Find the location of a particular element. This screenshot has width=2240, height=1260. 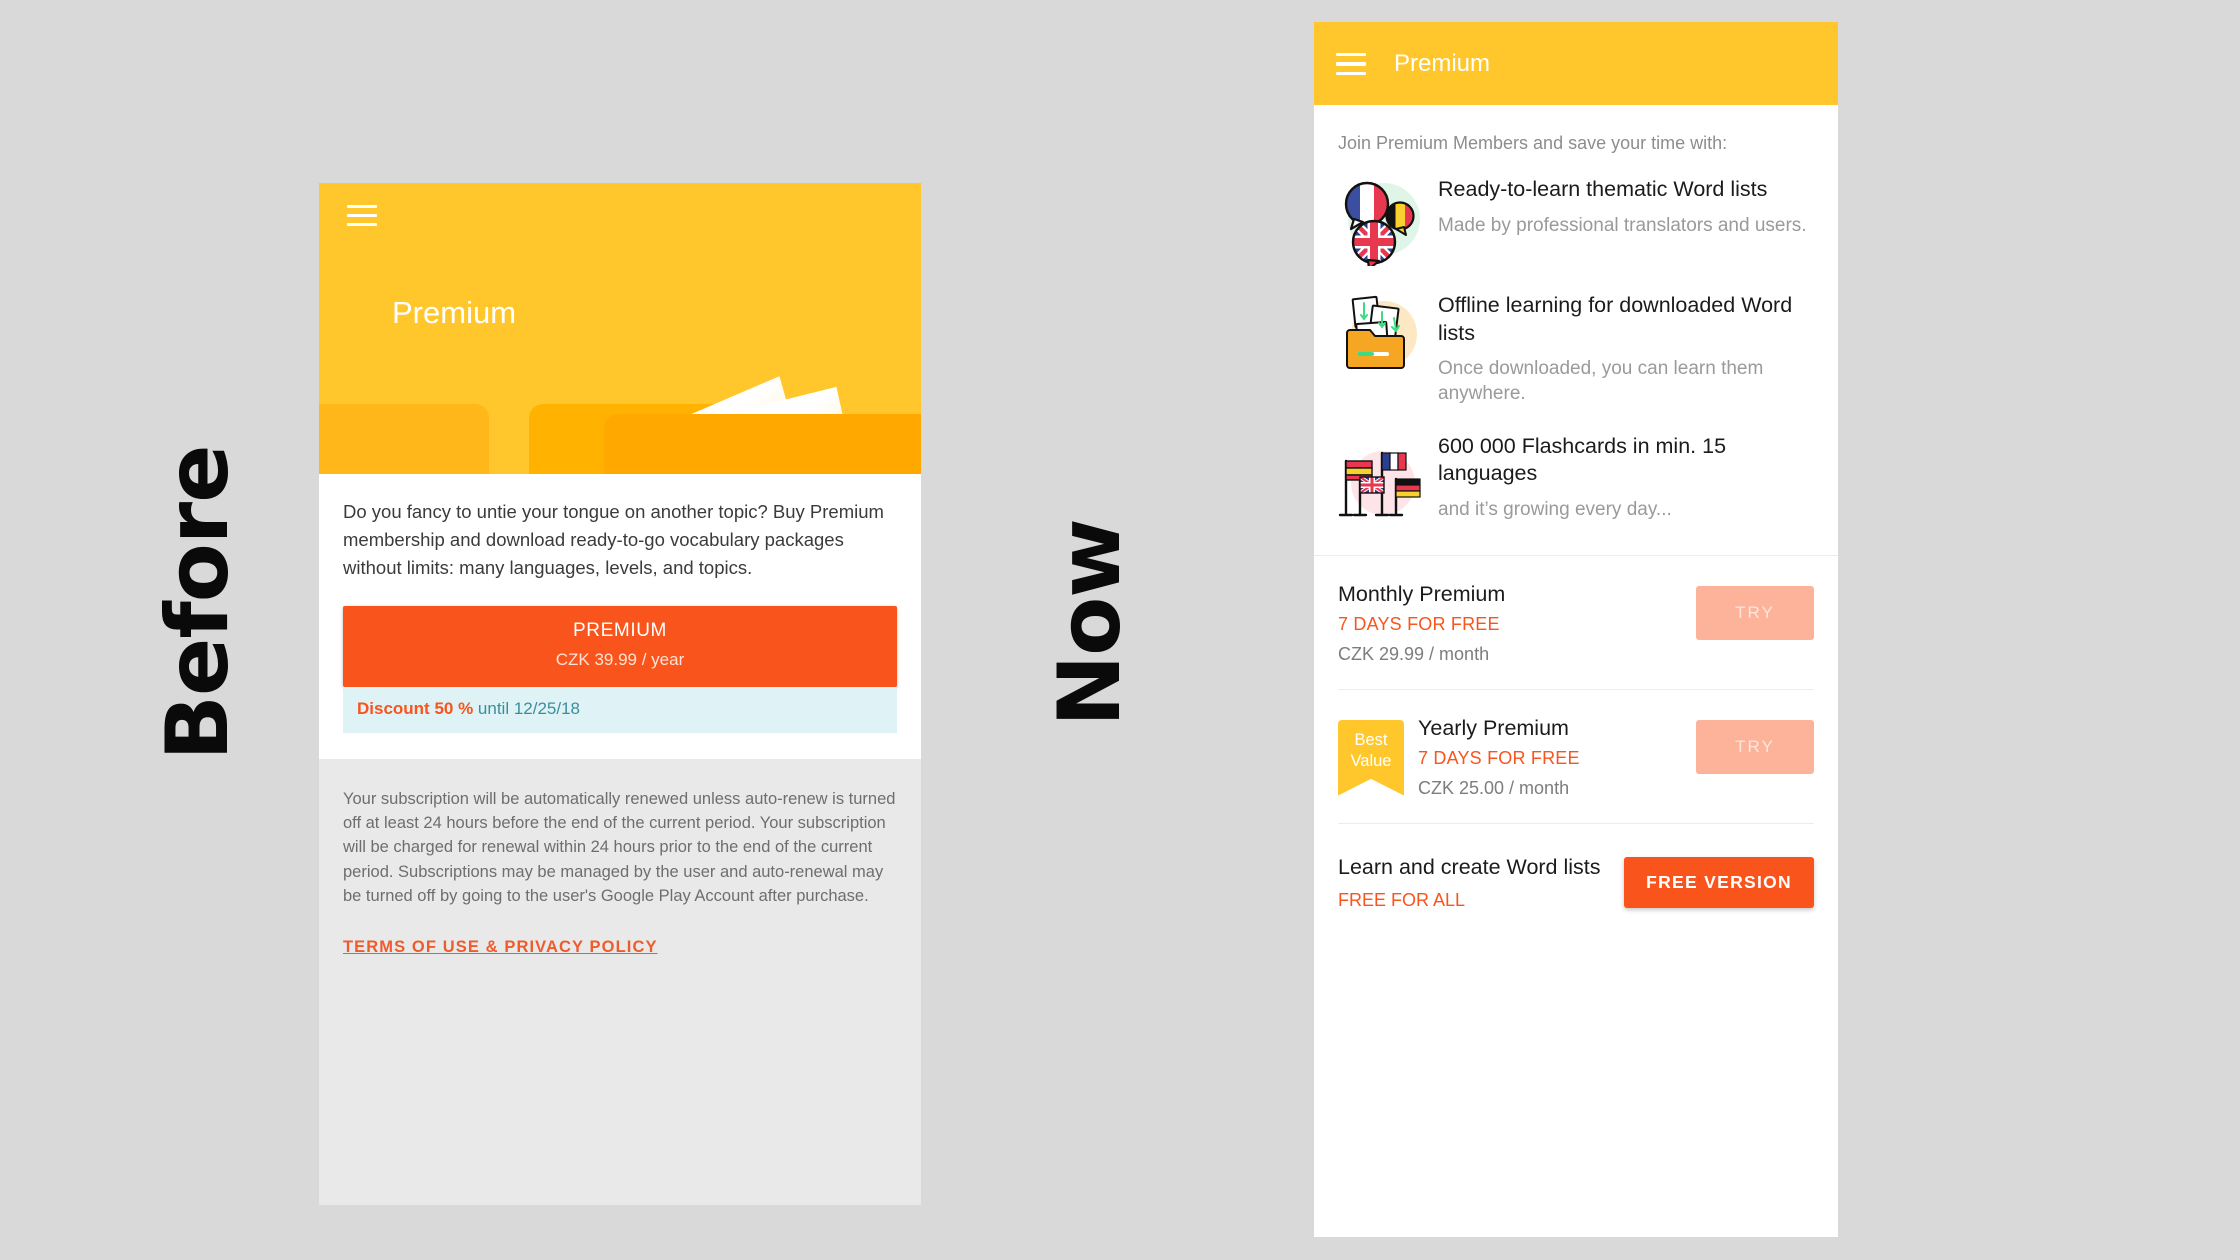

premium-button-price: CZK 39.99 / year is located at coordinates (620, 660).